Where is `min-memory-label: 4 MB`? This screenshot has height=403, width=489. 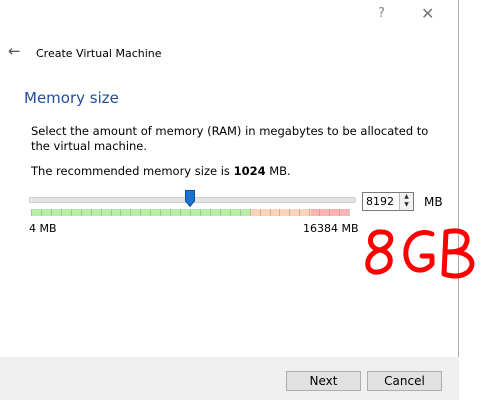
min-memory-label: 4 MB is located at coordinates (43, 228).